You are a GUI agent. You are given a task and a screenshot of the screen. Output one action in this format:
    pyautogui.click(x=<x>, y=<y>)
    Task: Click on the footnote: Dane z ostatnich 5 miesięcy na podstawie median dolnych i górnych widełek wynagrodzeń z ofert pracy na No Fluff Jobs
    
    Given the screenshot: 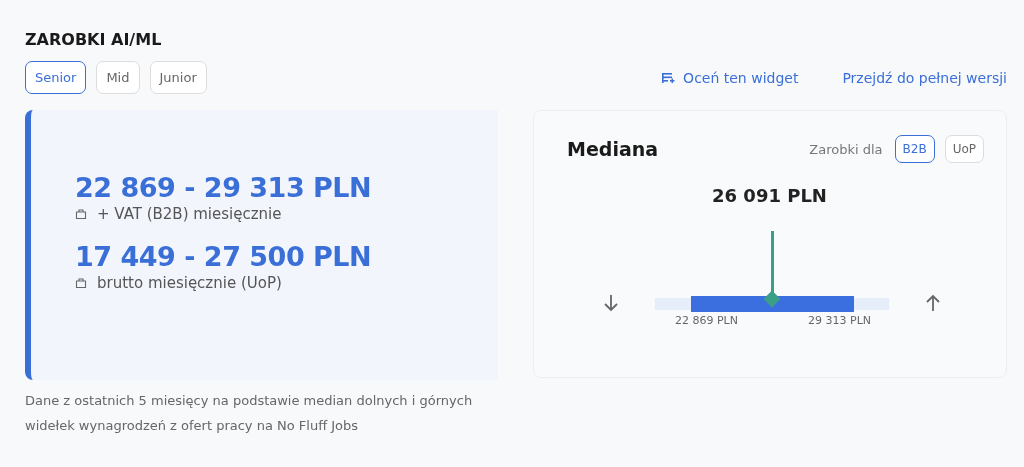 What is the action you would take?
    pyautogui.click(x=249, y=413)
    